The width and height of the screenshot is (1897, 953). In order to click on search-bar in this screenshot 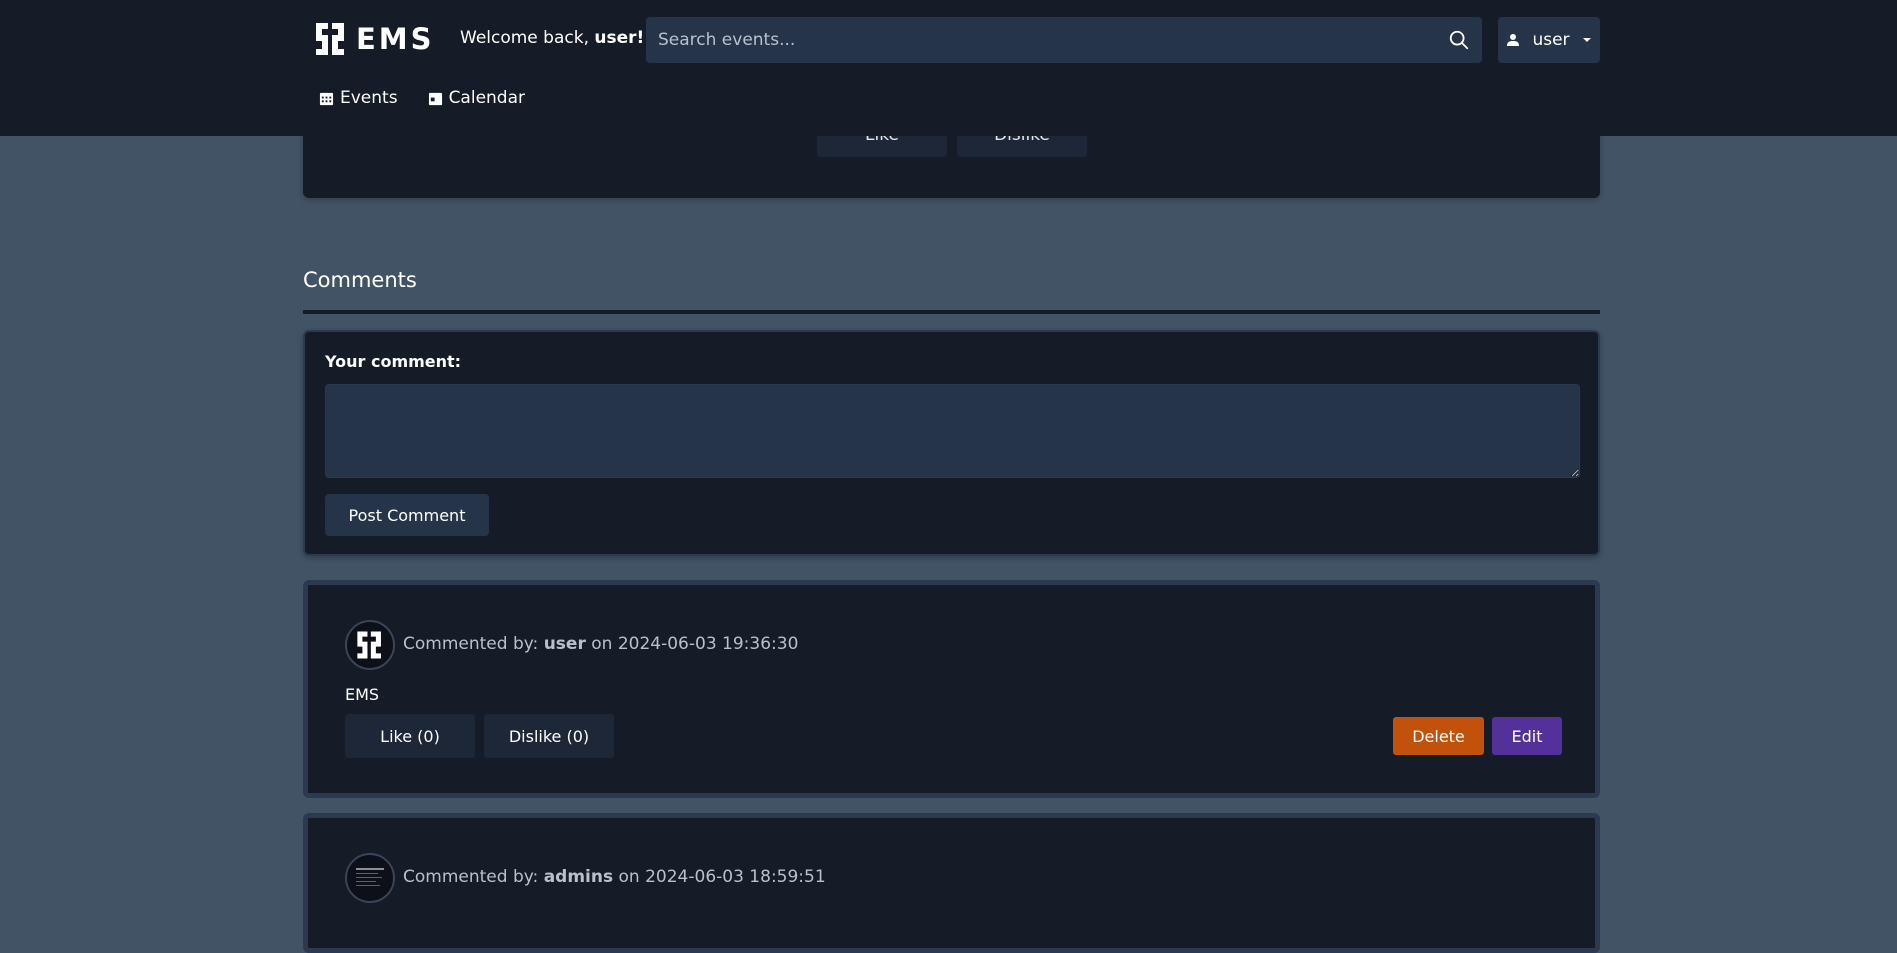, I will do `click(1064, 40)`.